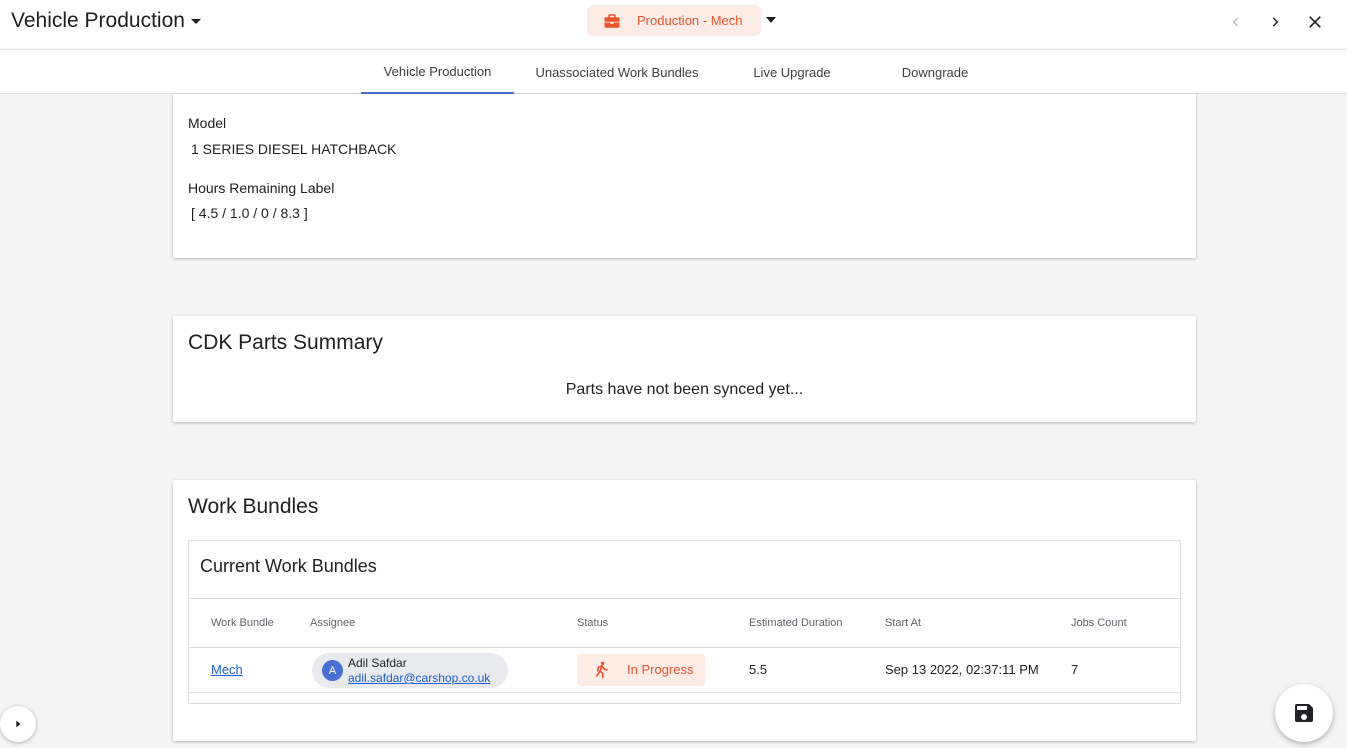  Describe the element at coordinates (771, 20) in the screenshot. I see `mode-dropdown-icon` at that location.